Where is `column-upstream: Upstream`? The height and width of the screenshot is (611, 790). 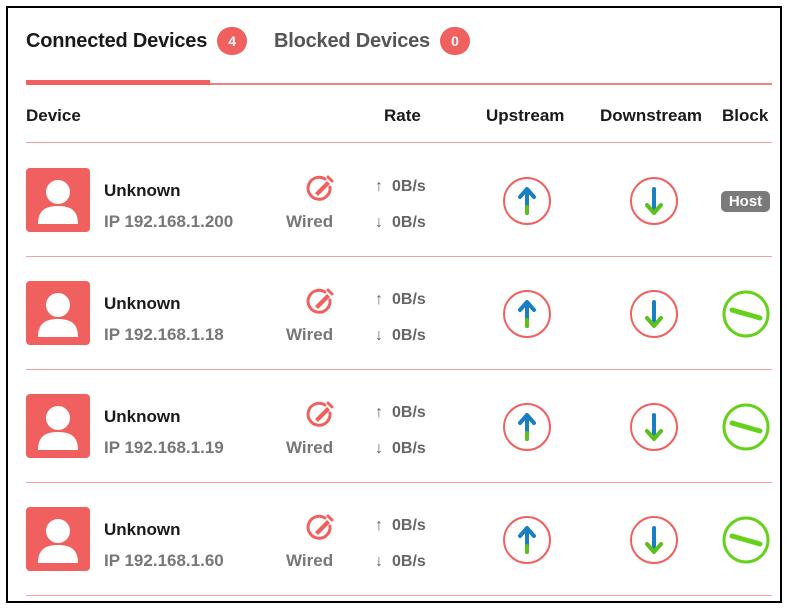
column-upstream: Upstream is located at coordinates (525, 115).